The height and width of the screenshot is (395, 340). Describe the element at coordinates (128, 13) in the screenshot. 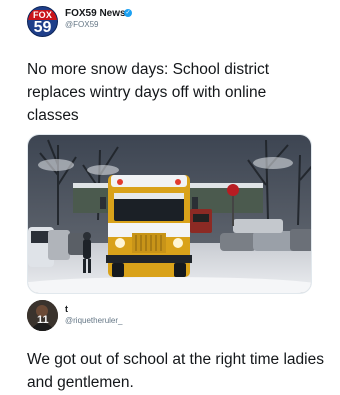

I see `verified-badge-icon: ✓` at that location.